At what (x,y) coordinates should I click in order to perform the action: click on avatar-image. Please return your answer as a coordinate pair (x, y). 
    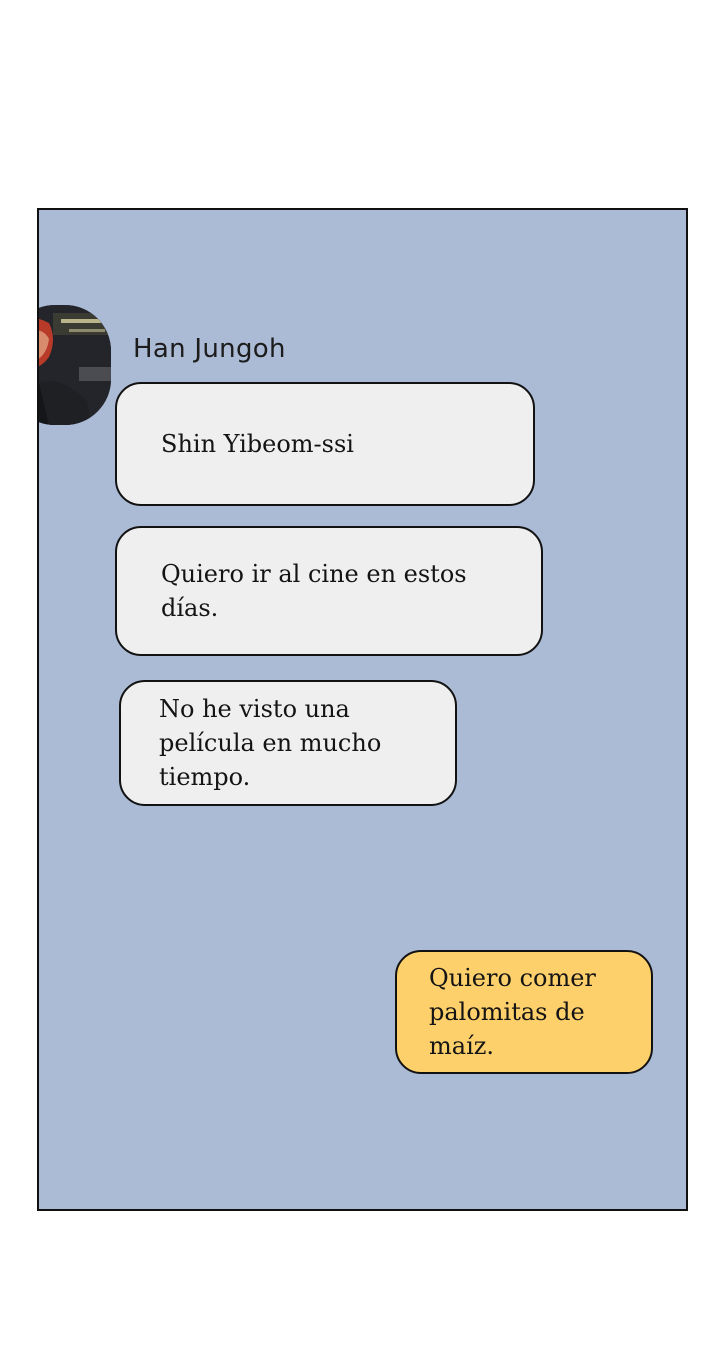
    Looking at the image, I should click on (75, 365).